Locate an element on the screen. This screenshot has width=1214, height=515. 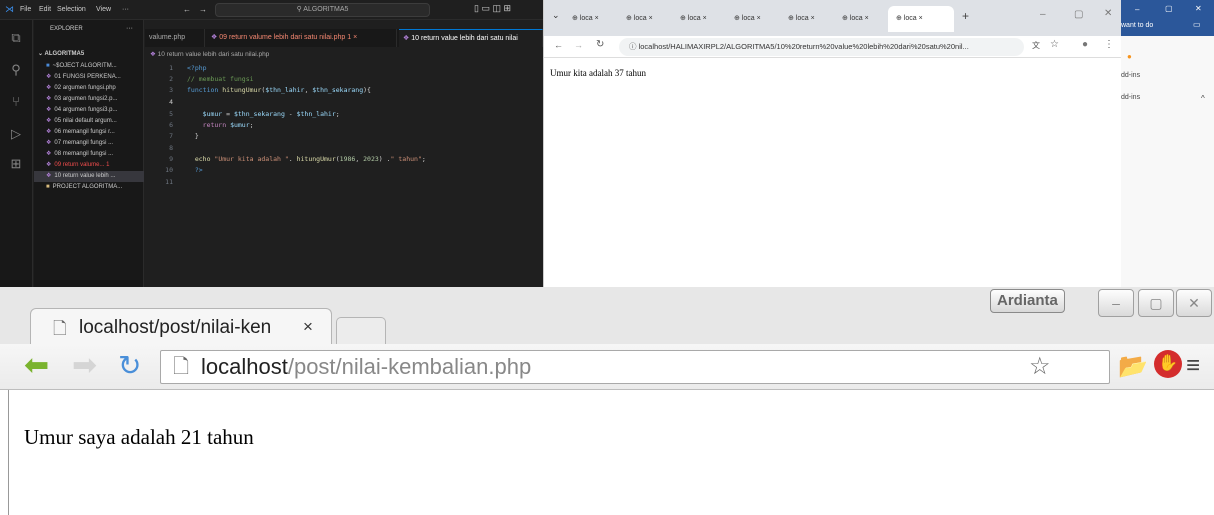
extension-folder-icon: 📂 is located at coordinates (1133, 366).